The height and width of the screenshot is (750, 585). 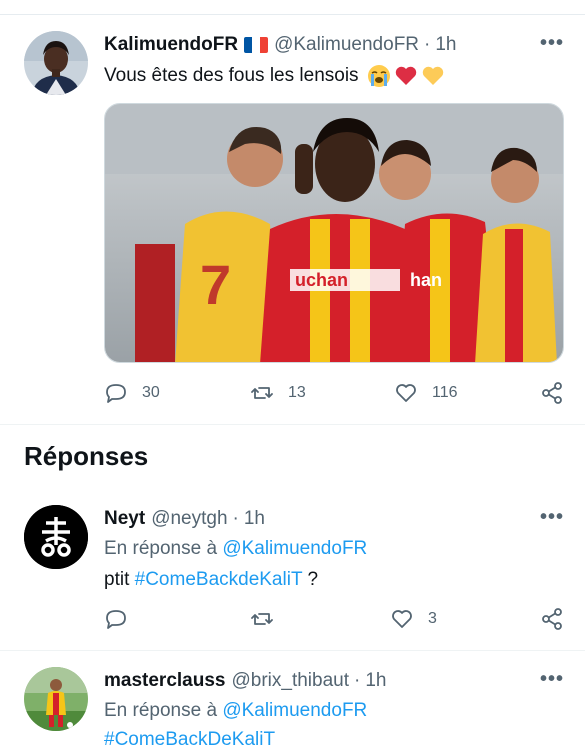 I want to click on like-button: 116, so click(x=426, y=393).